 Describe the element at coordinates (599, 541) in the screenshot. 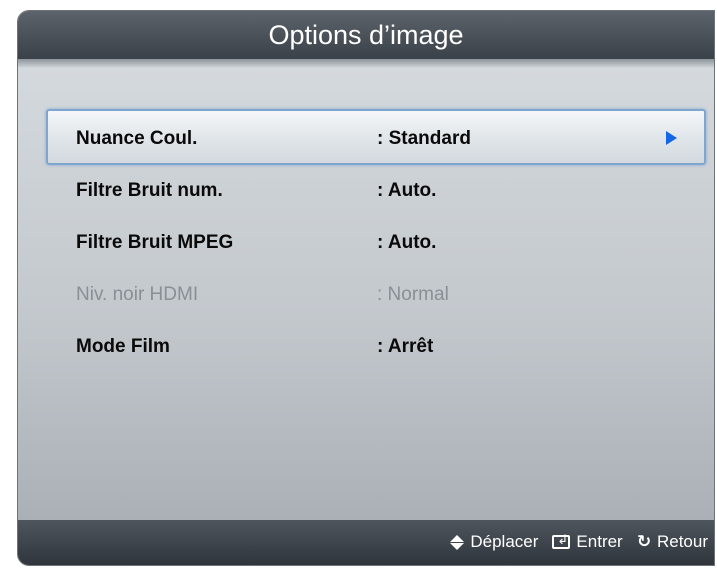

I see `hint-enter-label: Entrer` at that location.